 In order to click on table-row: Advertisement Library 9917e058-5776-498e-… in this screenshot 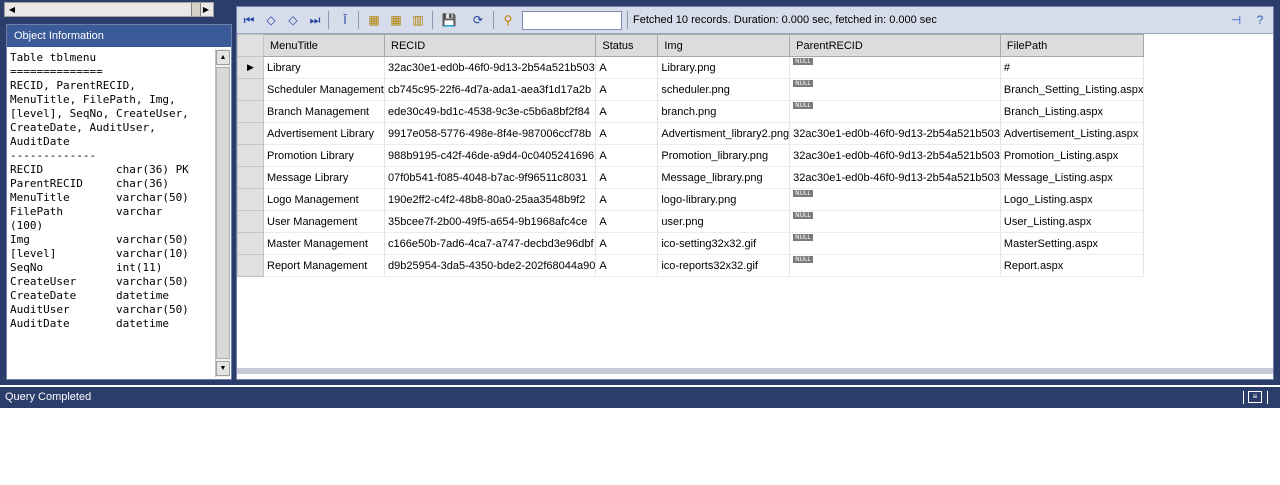, I will do `click(691, 133)`.